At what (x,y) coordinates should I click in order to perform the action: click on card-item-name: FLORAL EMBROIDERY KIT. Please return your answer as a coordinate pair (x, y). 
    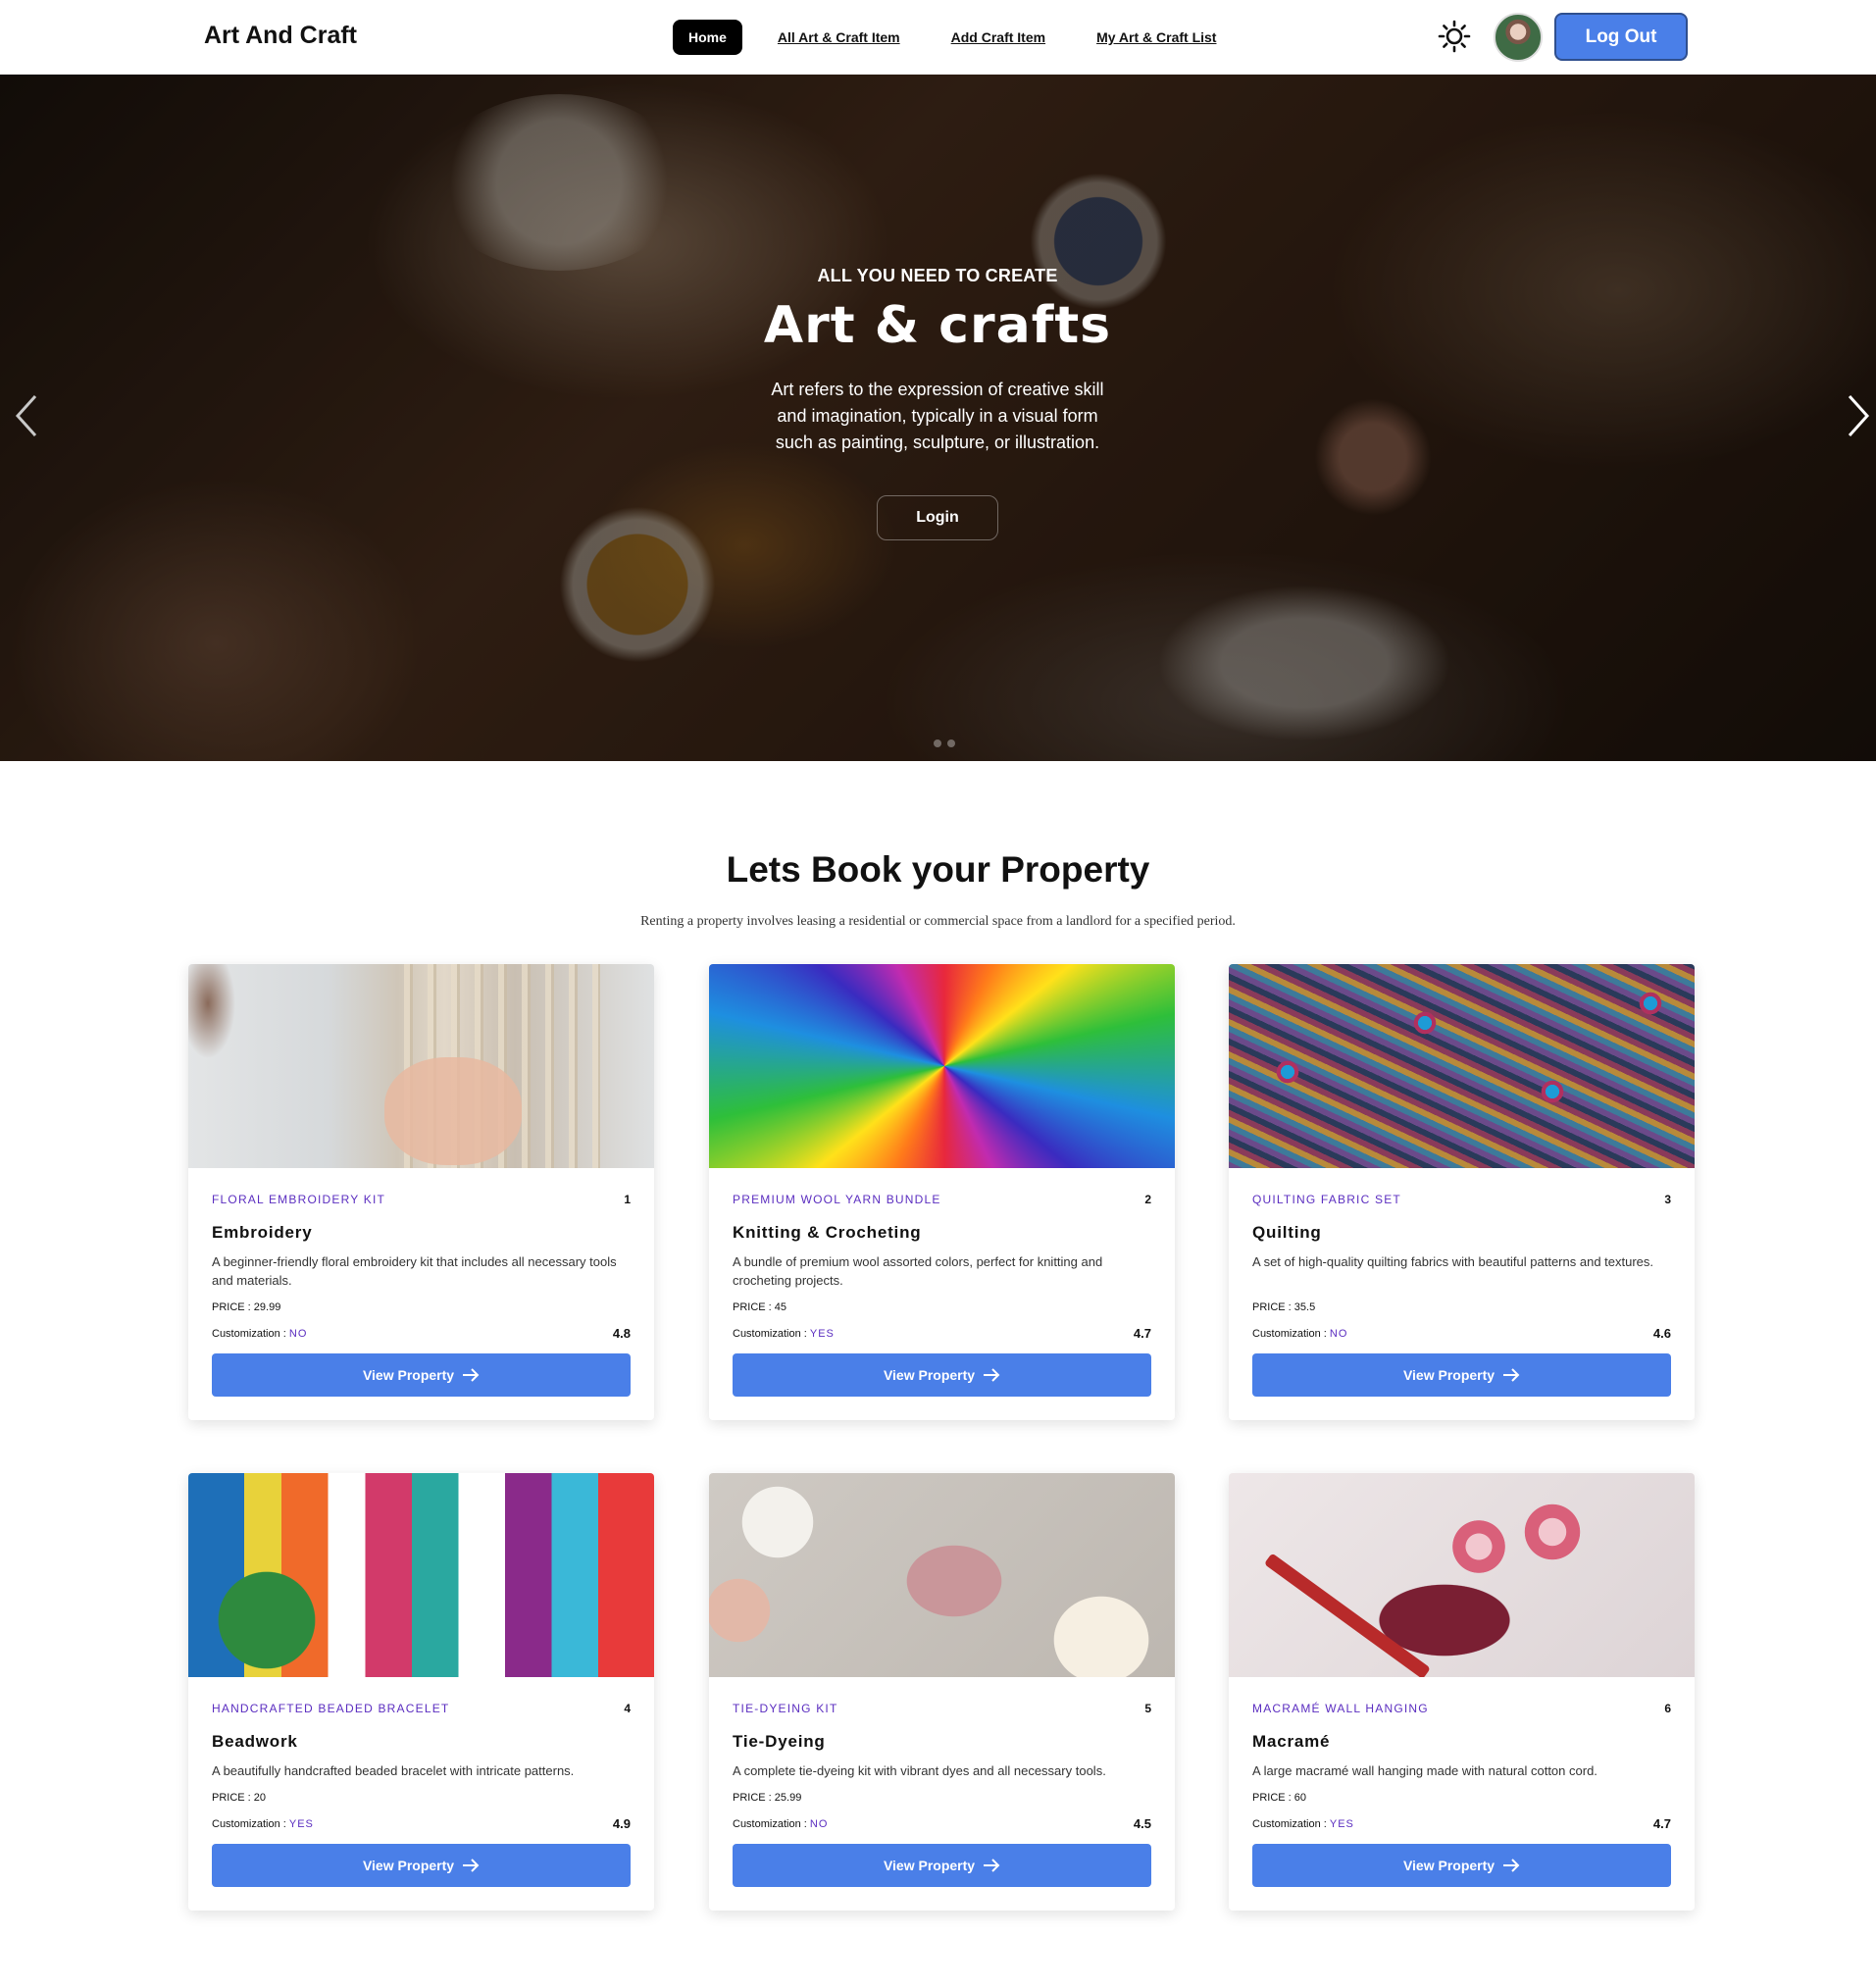
    Looking at the image, I should click on (299, 1199).